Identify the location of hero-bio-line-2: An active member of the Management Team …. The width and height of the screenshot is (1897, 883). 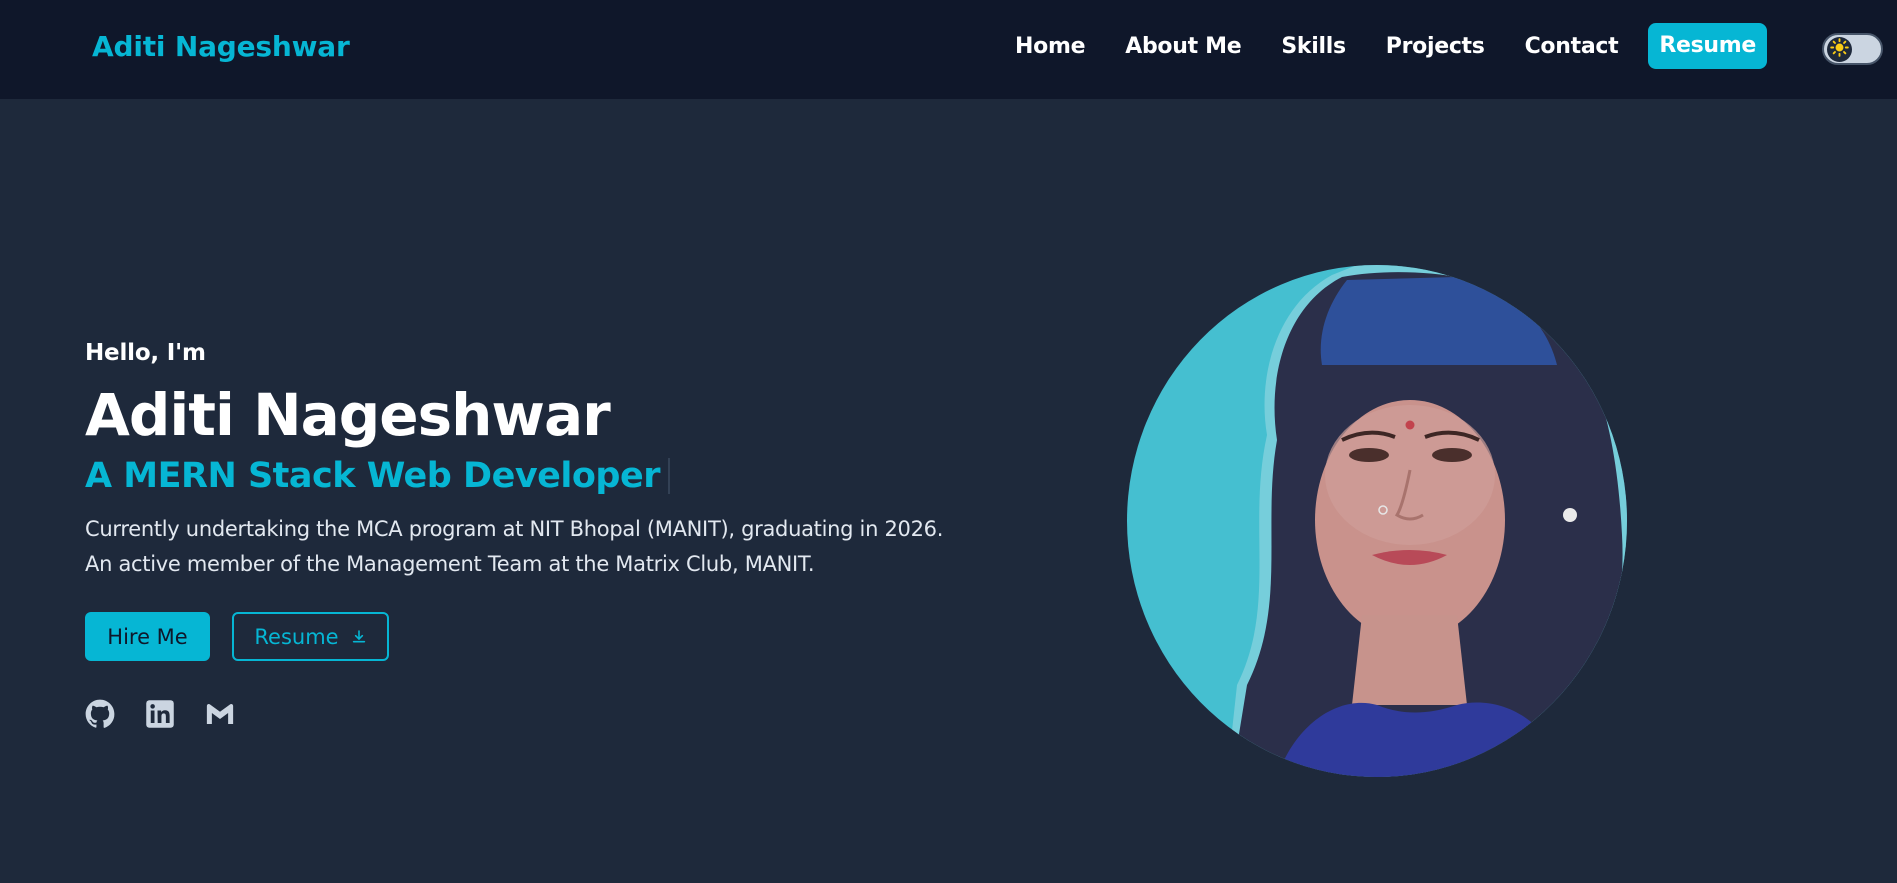
(450, 564).